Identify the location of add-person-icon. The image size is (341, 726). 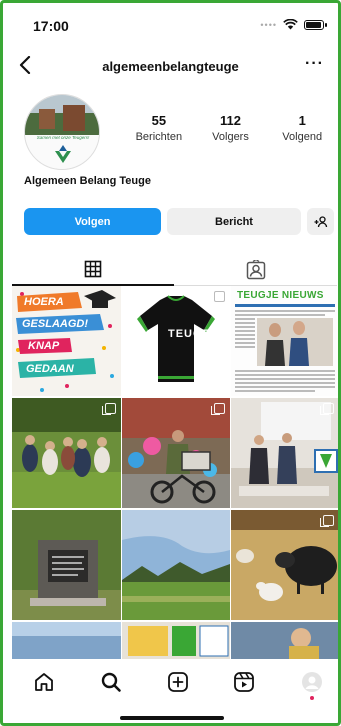
(320, 221).